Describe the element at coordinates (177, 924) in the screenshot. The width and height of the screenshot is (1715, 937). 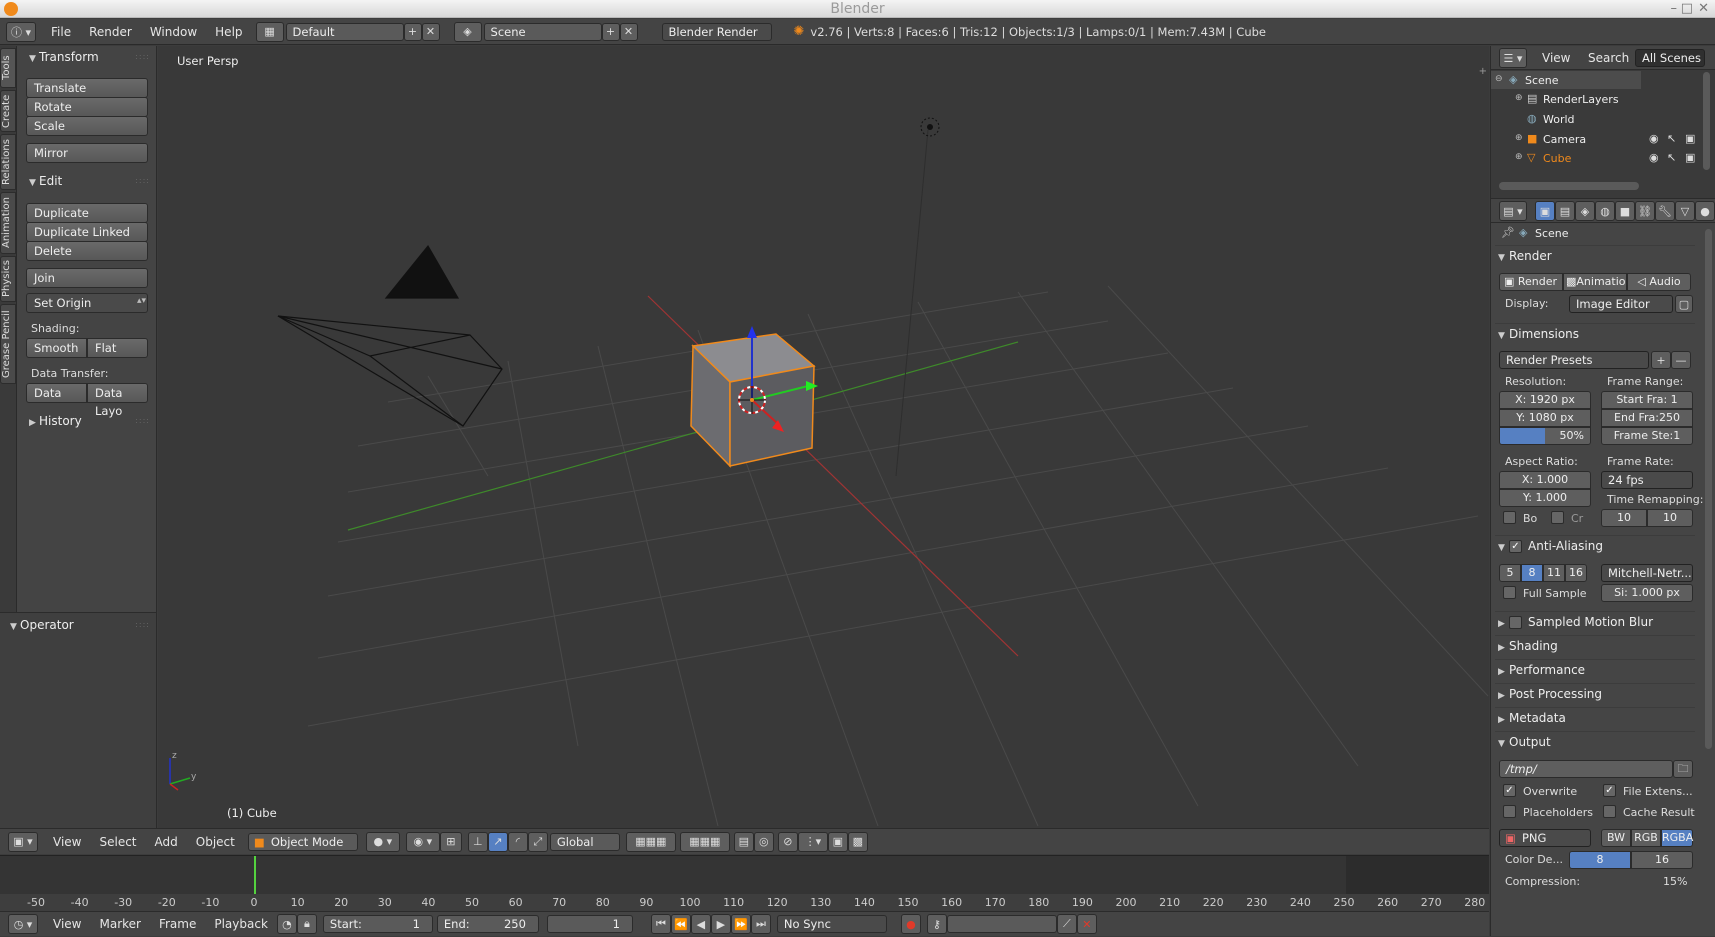
I see `timeline-menu-frame: Frame` at that location.